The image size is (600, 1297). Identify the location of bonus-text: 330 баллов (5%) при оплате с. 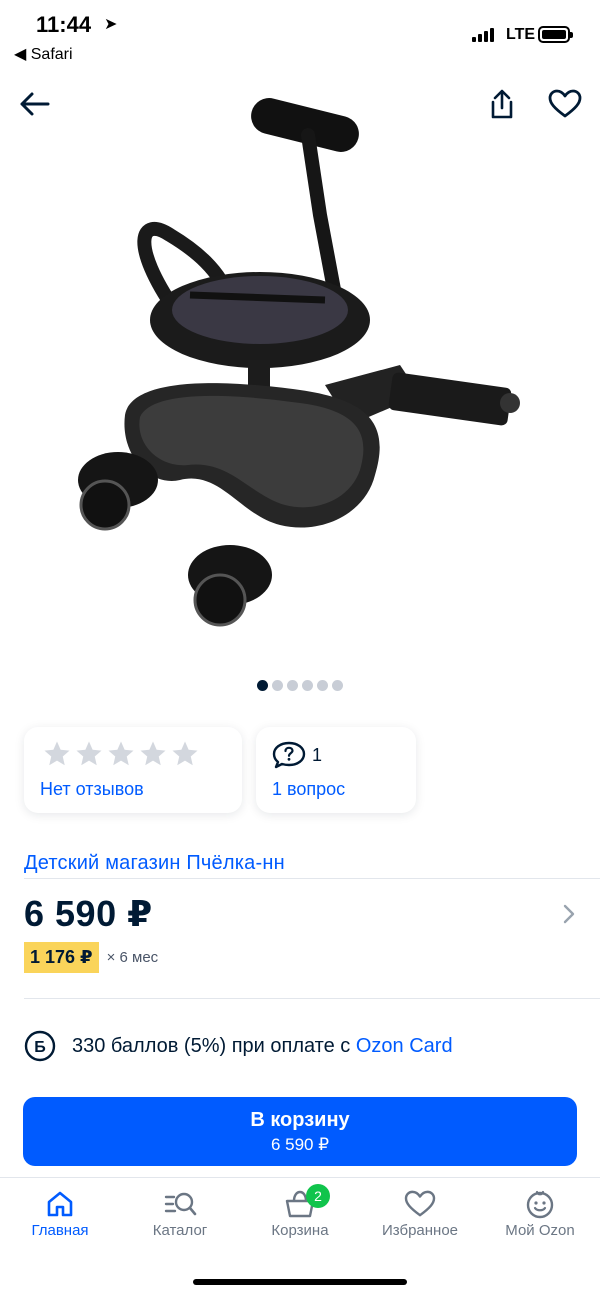
(211, 1045).